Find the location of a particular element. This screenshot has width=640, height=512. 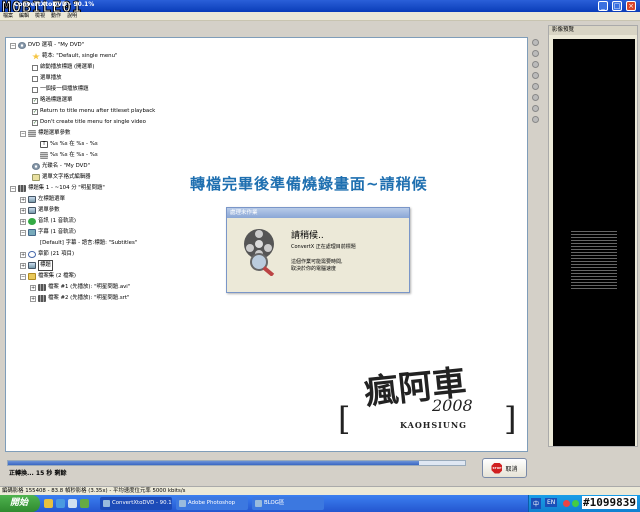

minimize-button: _ is located at coordinates (603, 6).